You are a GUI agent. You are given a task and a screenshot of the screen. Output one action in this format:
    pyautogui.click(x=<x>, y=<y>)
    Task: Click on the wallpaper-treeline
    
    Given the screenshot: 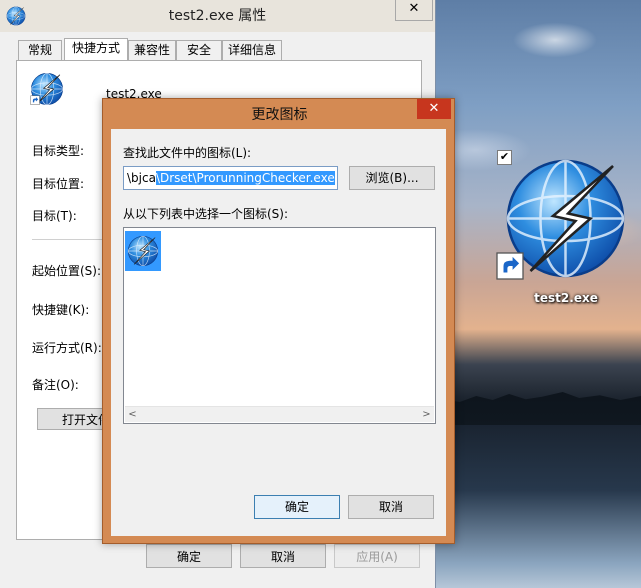 What is the action you would take?
    pyautogui.click(x=538, y=410)
    